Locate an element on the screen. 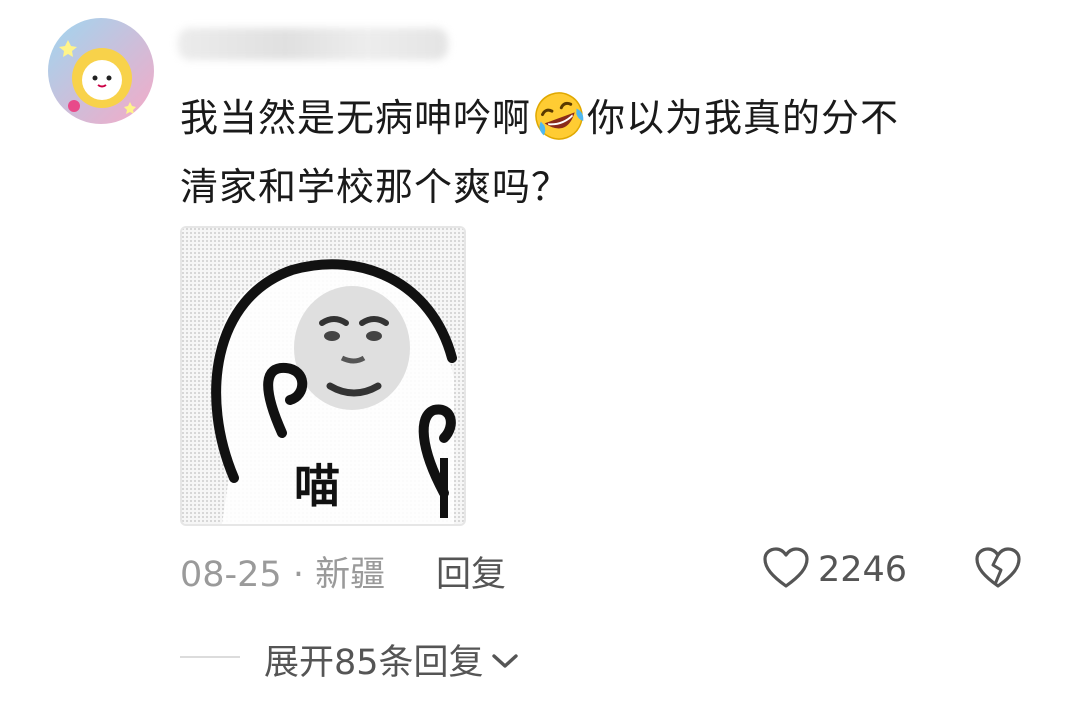 The image size is (1080, 704). chevron-down-icon is located at coordinates (505, 660).